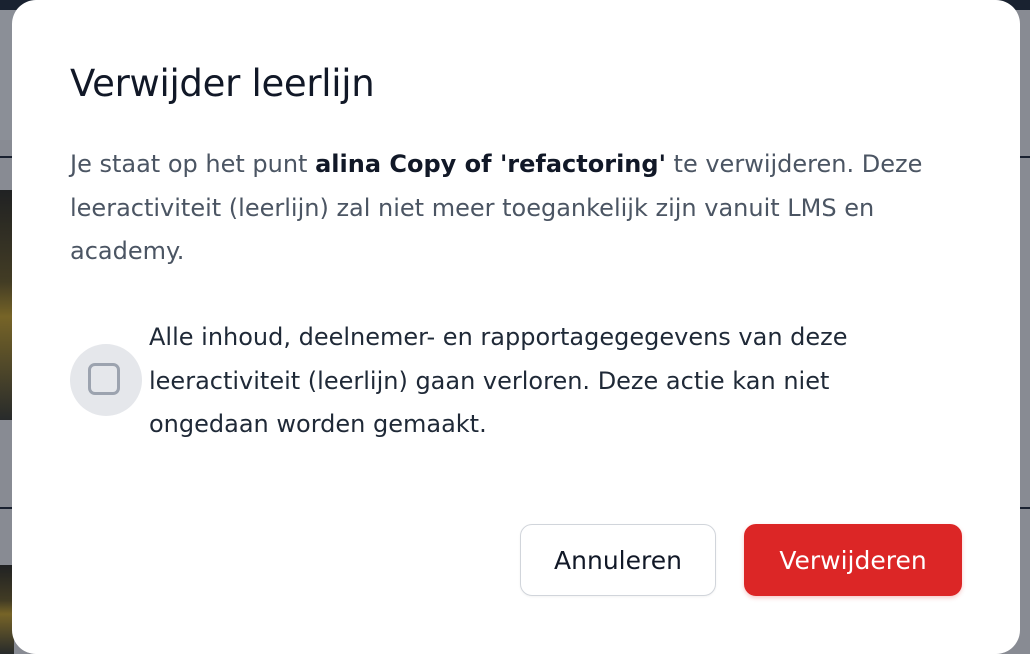 Image resolution: width=1030 pixels, height=654 pixels. Describe the element at coordinates (618, 560) in the screenshot. I see `cancel-button: Annuleren` at that location.